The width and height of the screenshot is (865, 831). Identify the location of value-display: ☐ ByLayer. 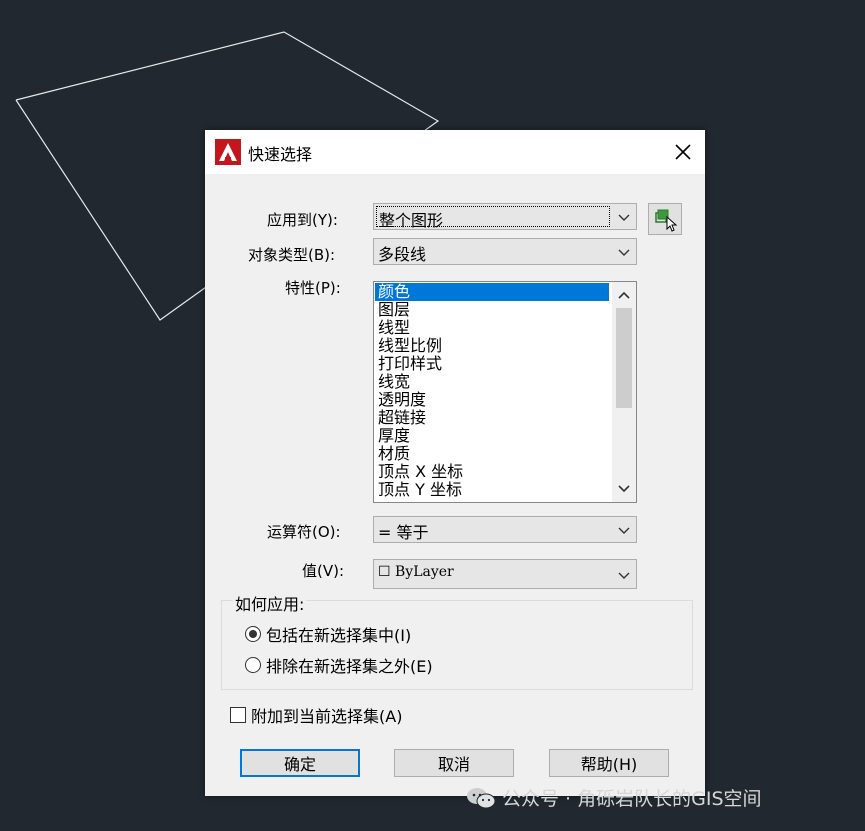
(416, 572).